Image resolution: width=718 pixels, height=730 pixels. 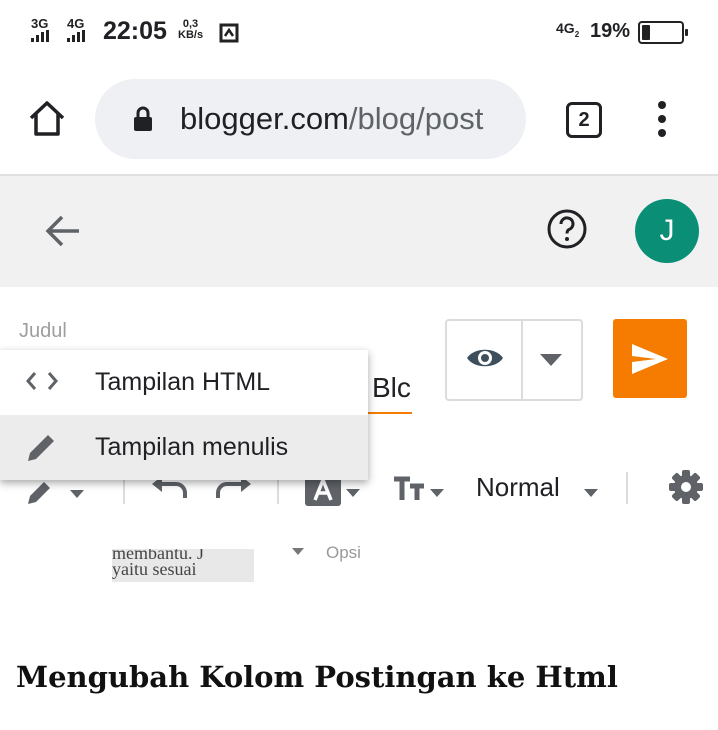 What do you see at coordinates (667, 231) in the screenshot?
I see `avatar: J` at bounding box center [667, 231].